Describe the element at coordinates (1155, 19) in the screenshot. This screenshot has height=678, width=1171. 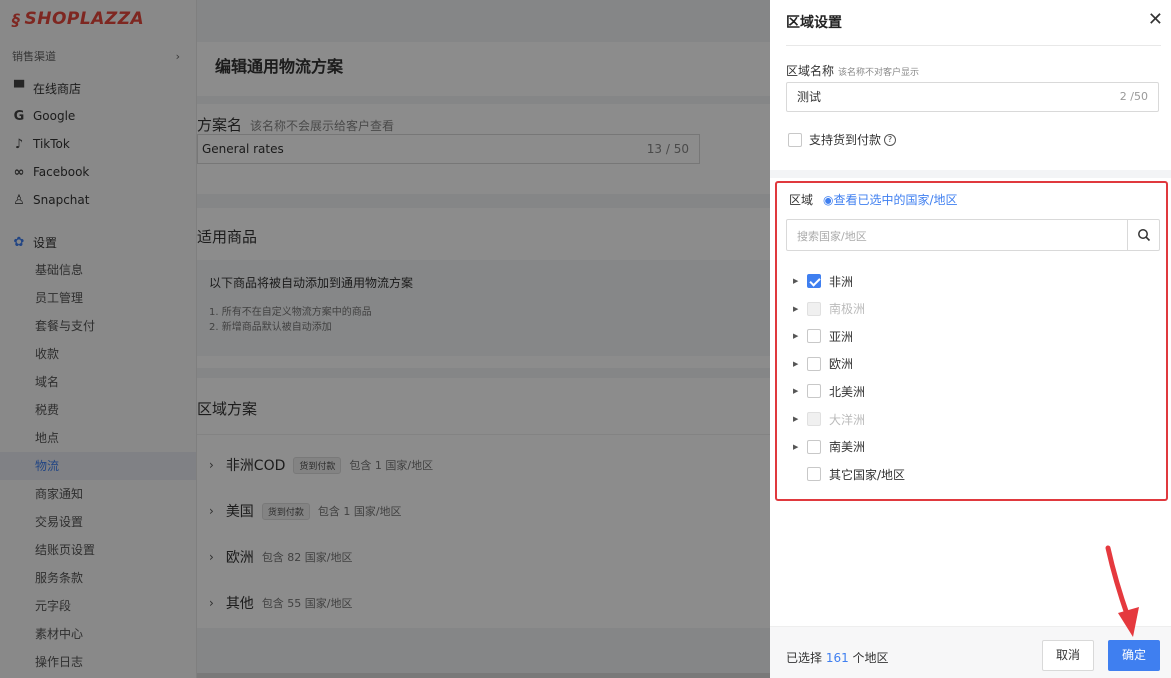
I see `close-icon: ✕` at that location.